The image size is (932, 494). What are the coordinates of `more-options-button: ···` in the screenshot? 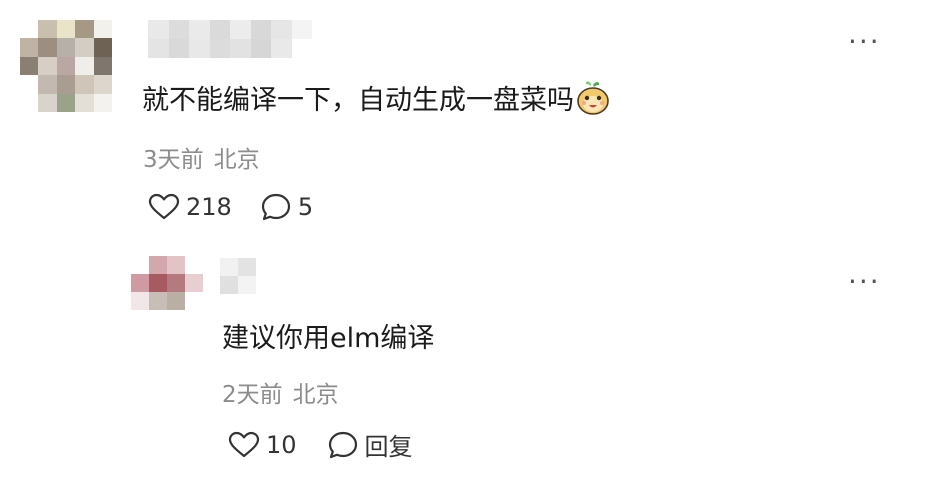 It's located at (864, 42).